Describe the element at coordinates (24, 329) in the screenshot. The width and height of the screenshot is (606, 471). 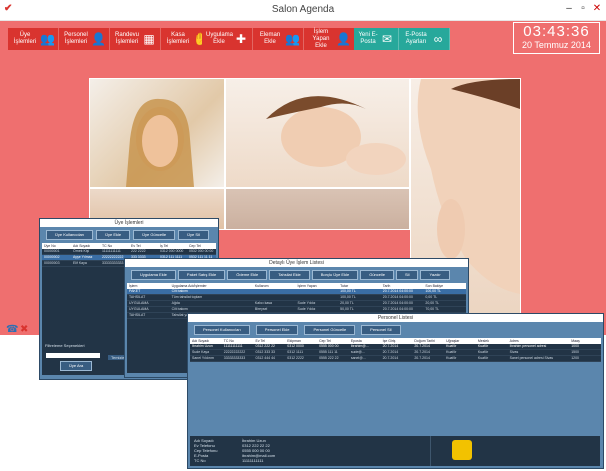
I see `x-icon: ✖` at that location.